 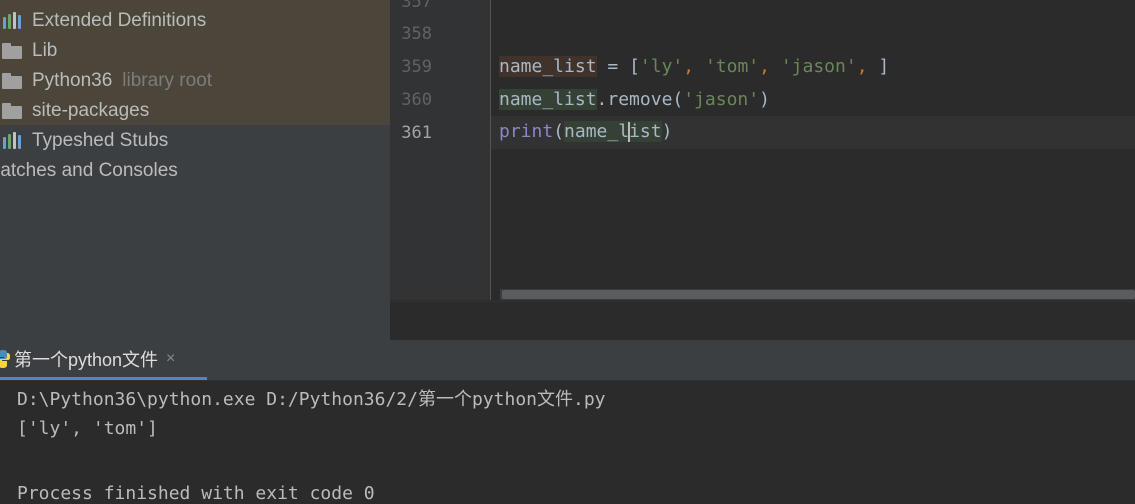 What do you see at coordinates (167, 80) in the screenshot?
I see `library-root-hint: library root` at bounding box center [167, 80].